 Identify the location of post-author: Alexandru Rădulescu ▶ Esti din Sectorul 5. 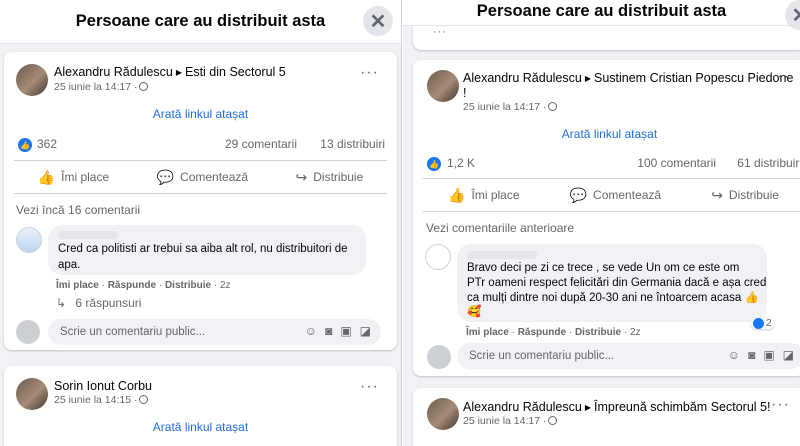
(170, 72).